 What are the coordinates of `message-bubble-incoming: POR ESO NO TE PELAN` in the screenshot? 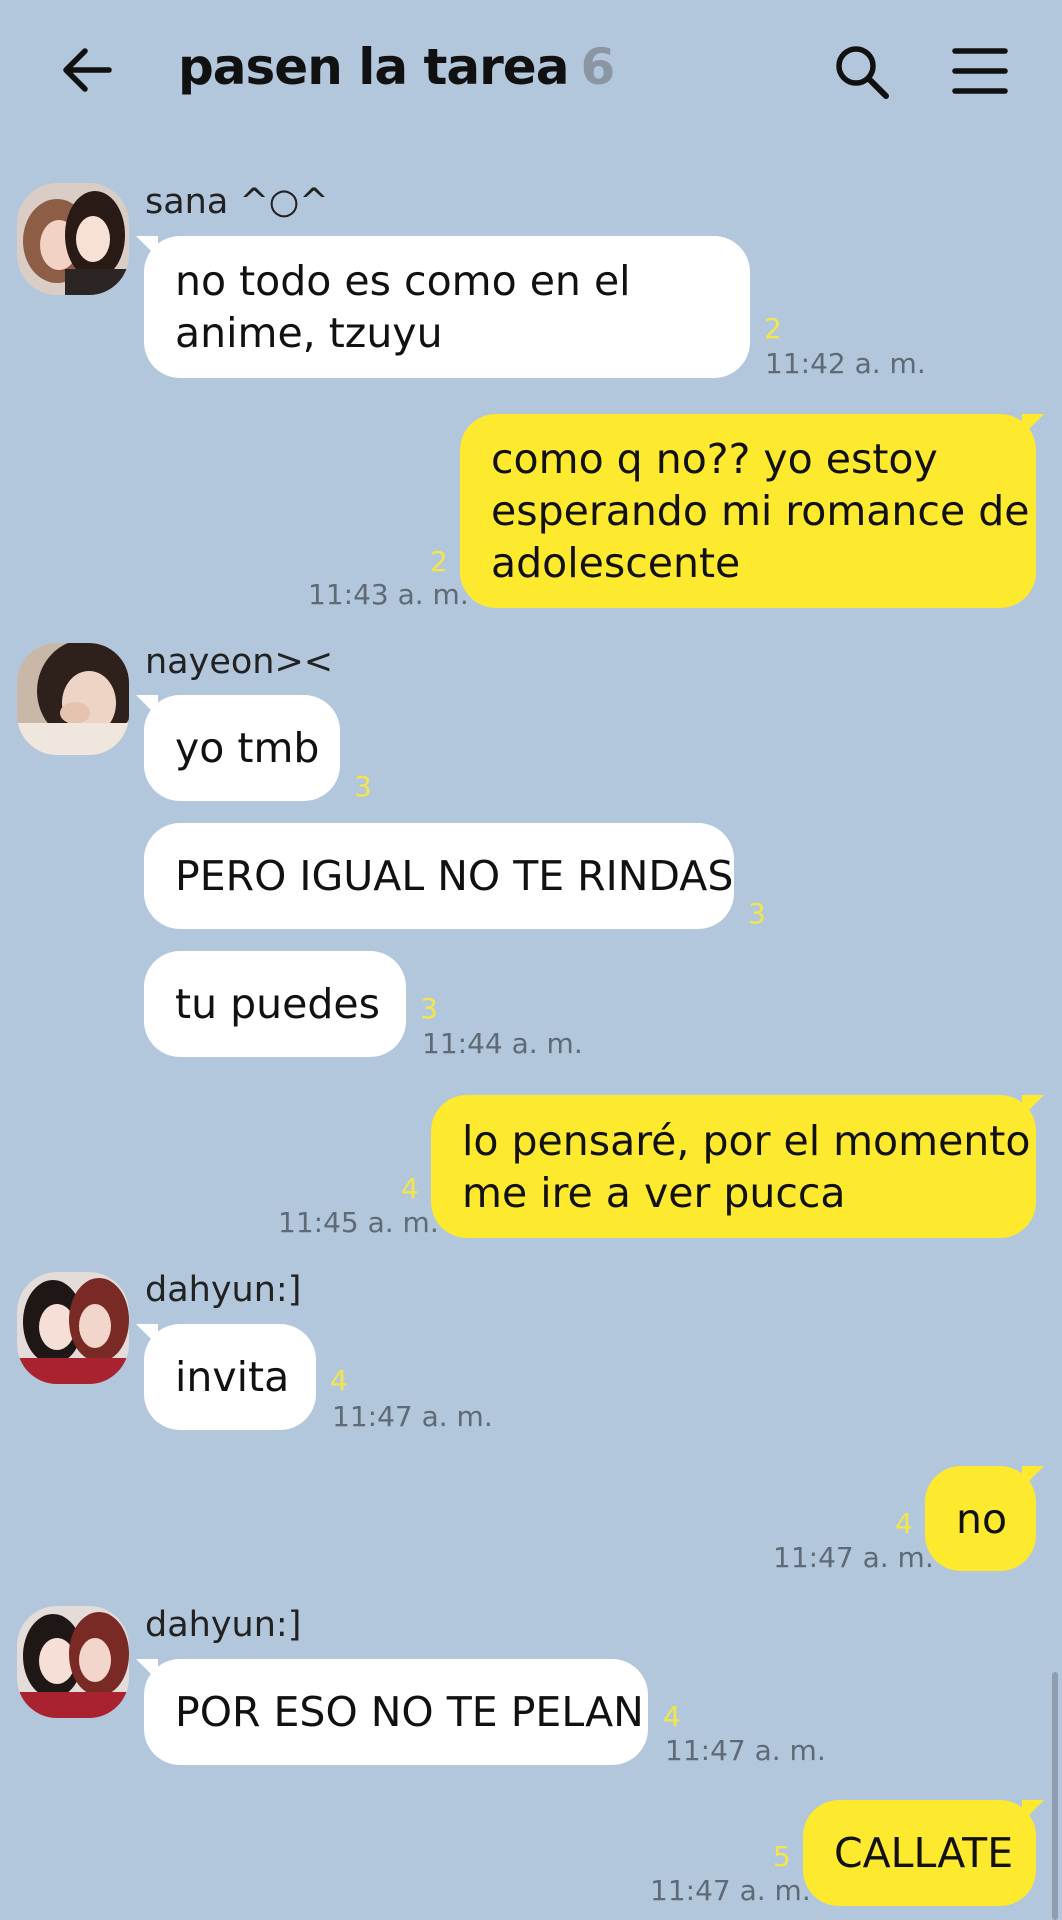 It's located at (392, 1712).